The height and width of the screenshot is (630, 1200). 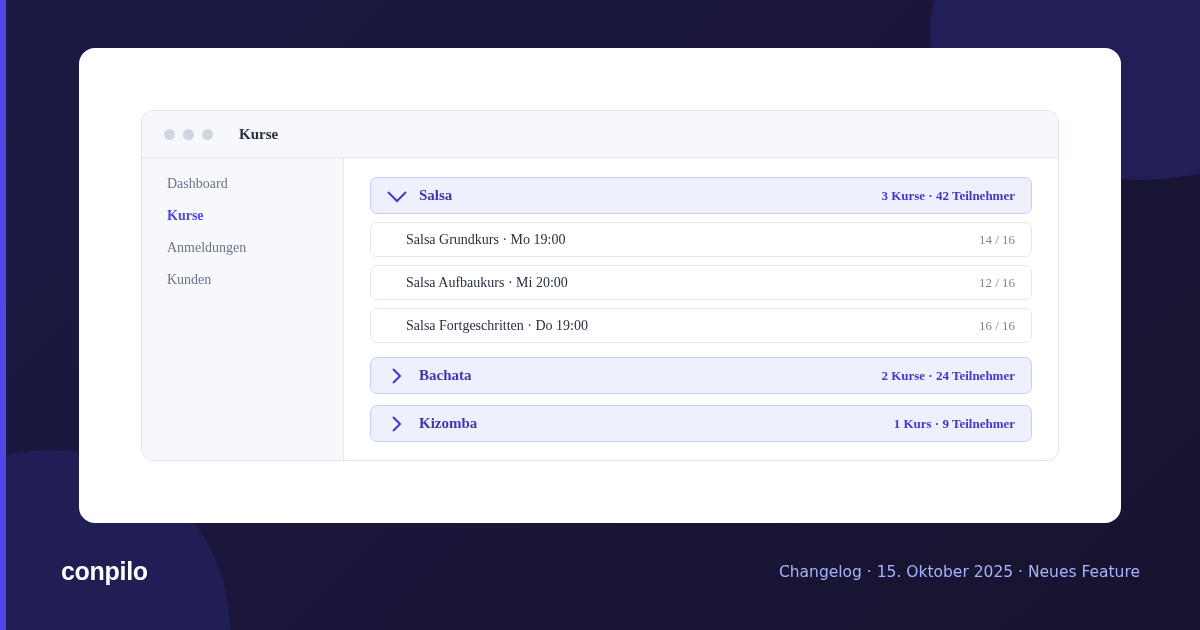 What do you see at coordinates (701, 239) in the screenshot?
I see `course-row: Salsa Grundkurs · Mo 19:00 14 / 16` at bounding box center [701, 239].